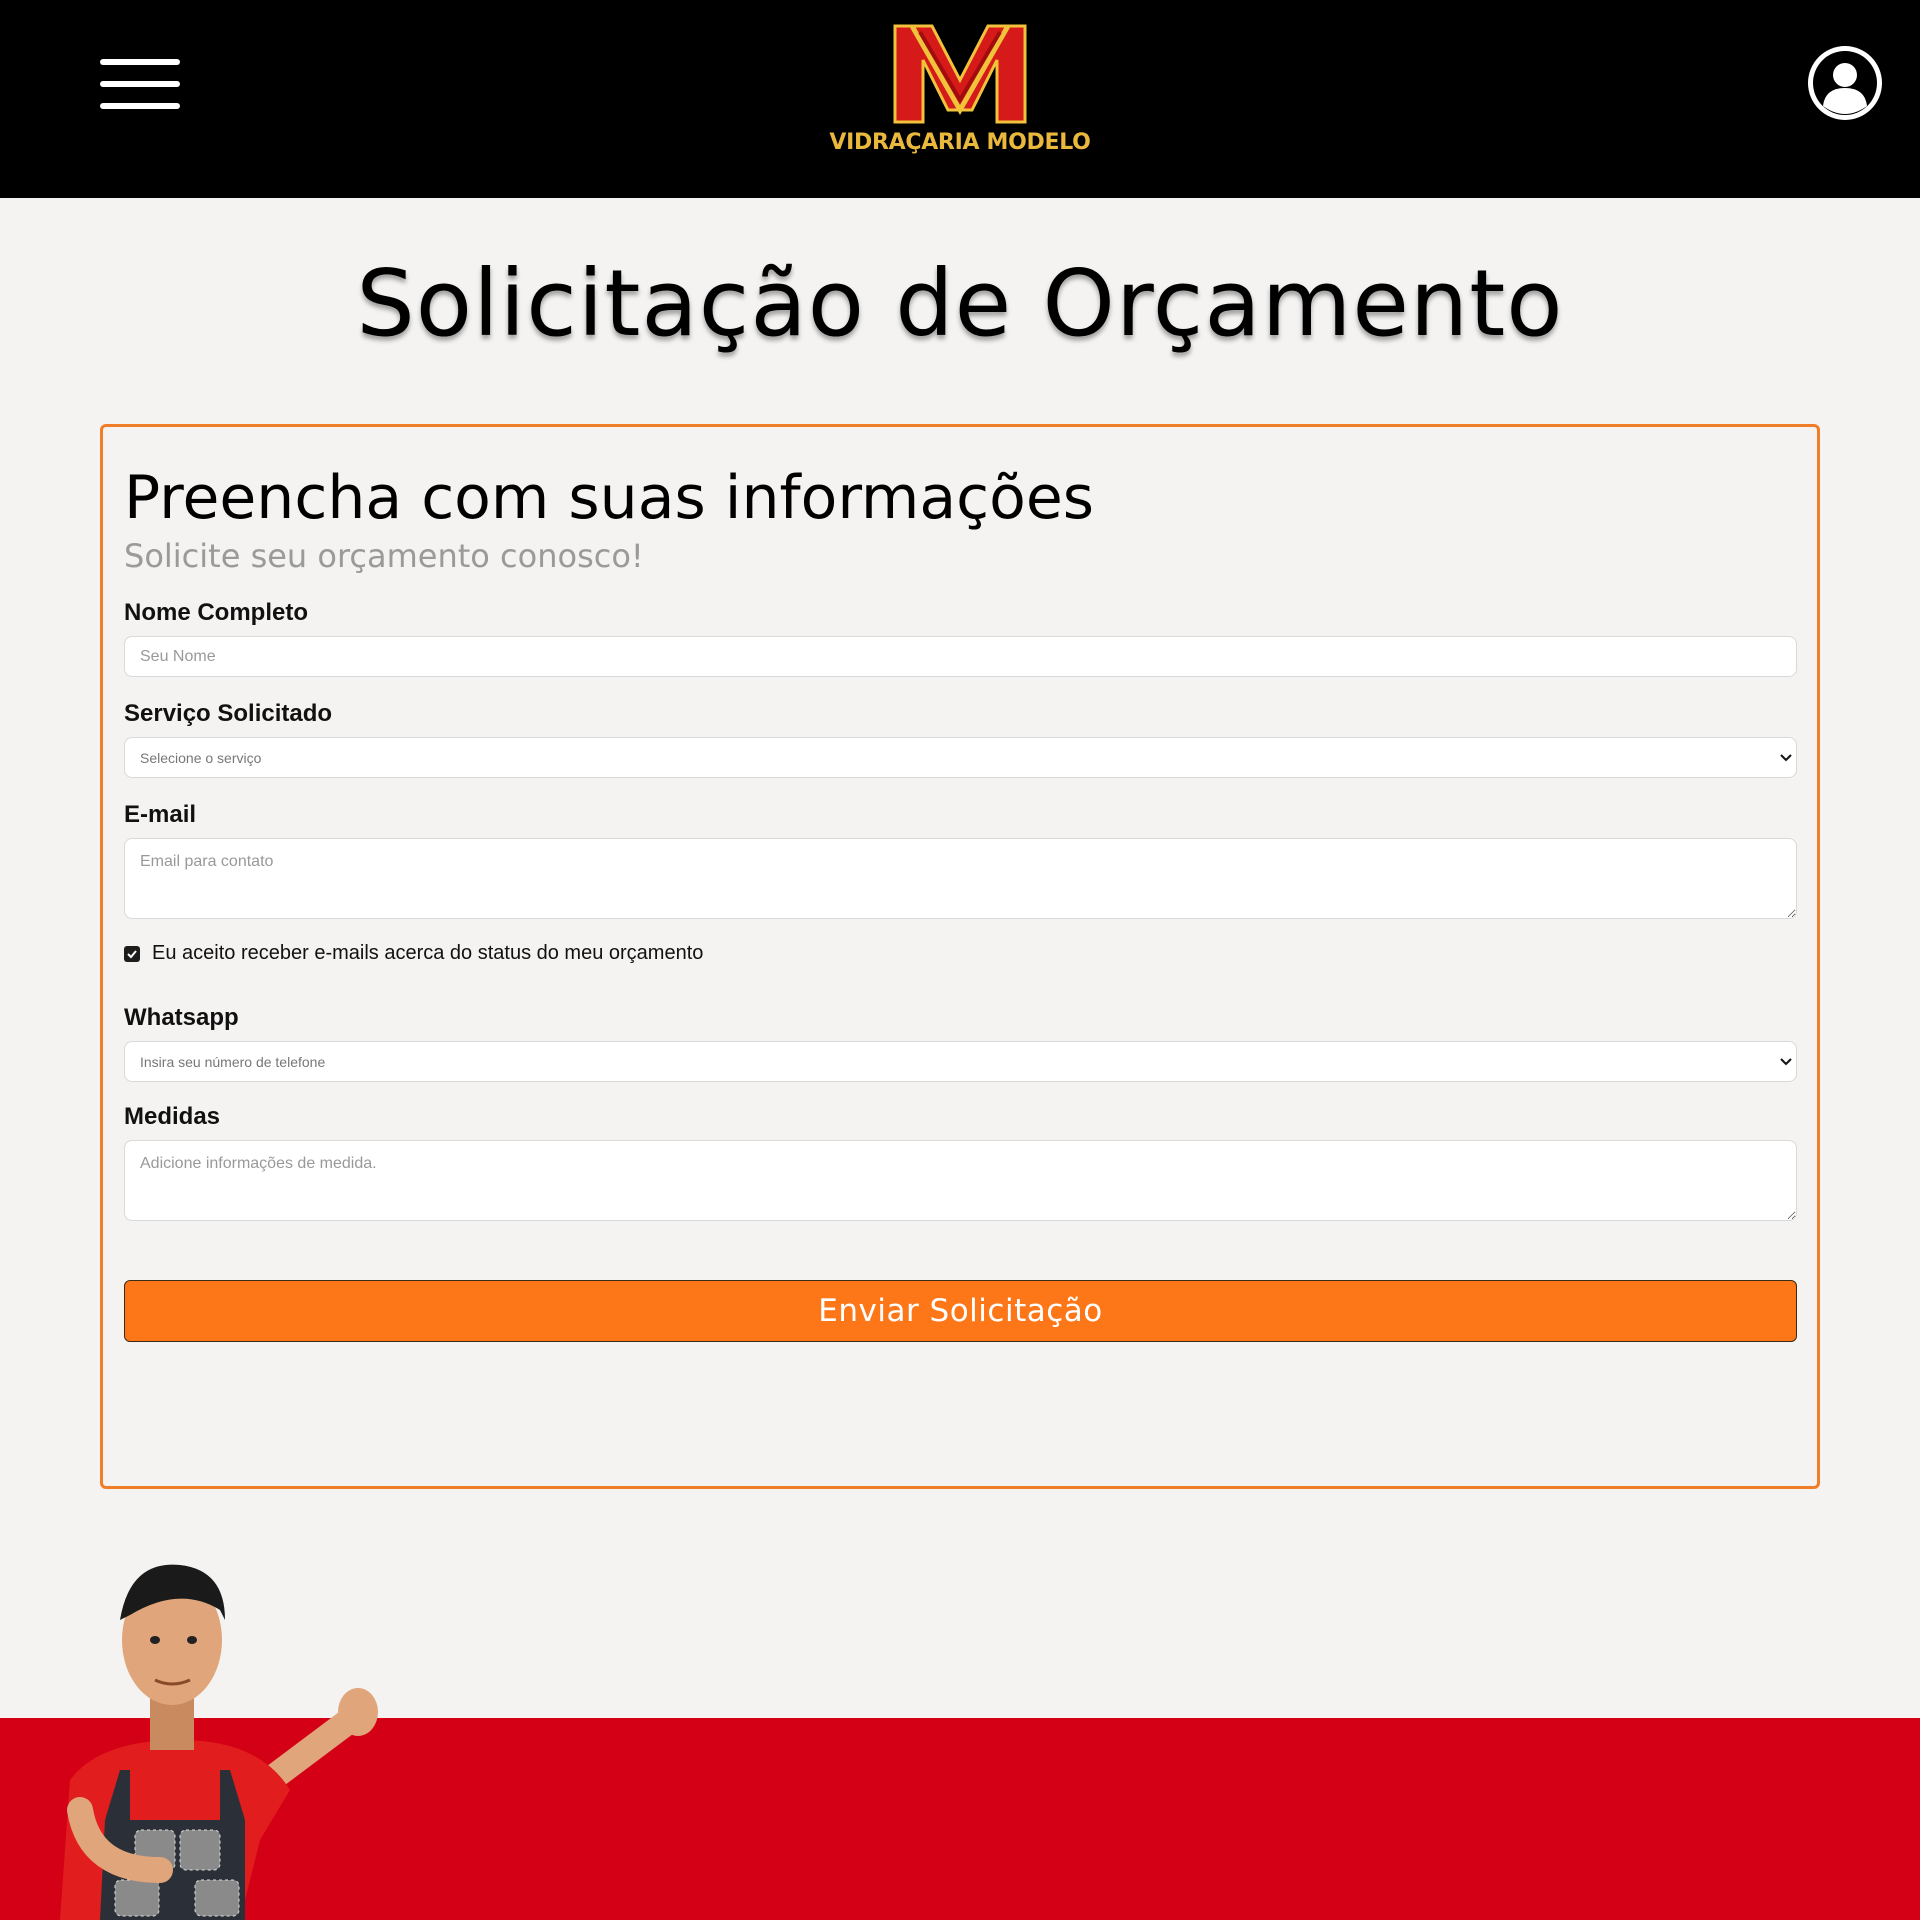 The image size is (1920, 1920). What do you see at coordinates (960, 1061) in the screenshot?
I see `whatsapp-select: Insira seu número de telefone` at bounding box center [960, 1061].